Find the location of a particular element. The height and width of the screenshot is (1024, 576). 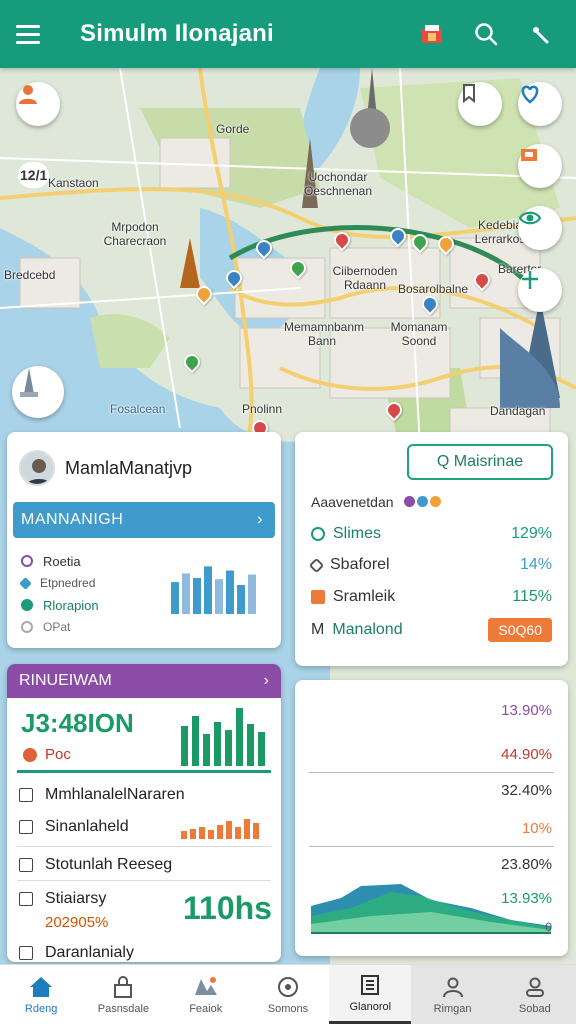

list-item: Stotunlah Reeseg is located at coordinates (144, 865).